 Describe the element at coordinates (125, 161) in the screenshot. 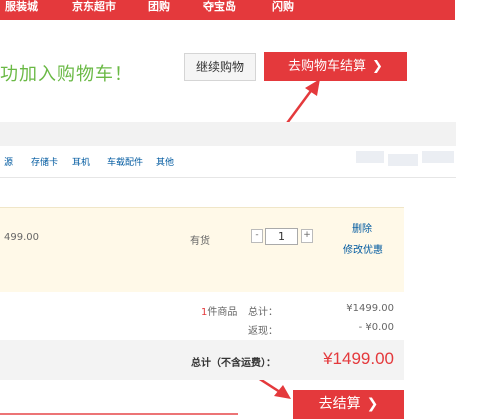

I see `category-link: 车载配件` at that location.